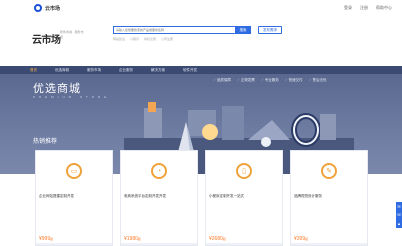  I want to click on product-price: ¥999起, so click(46, 239).